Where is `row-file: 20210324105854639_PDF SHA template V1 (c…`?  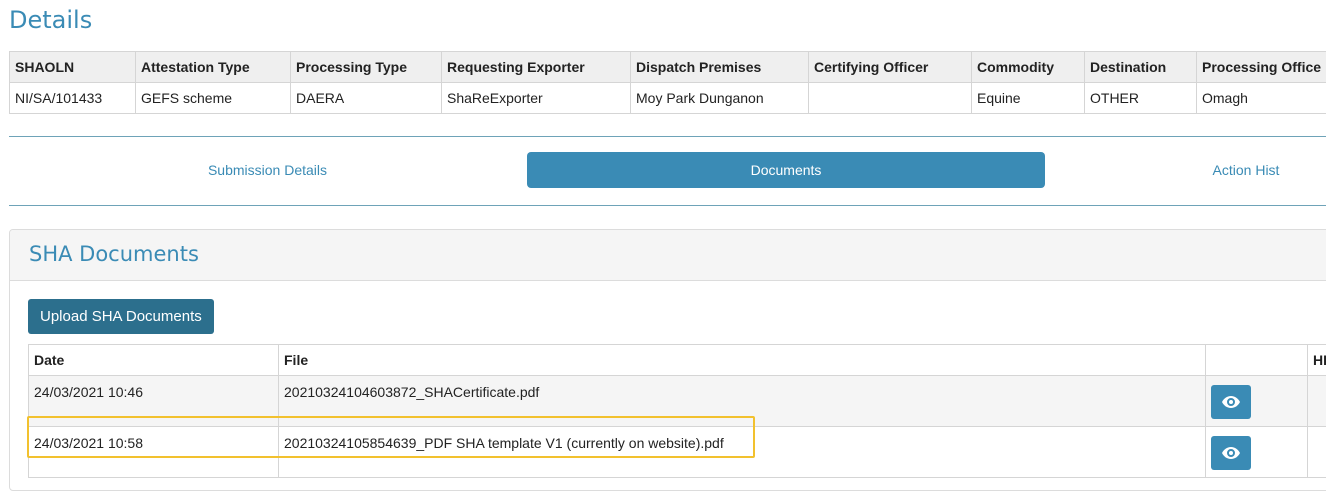
row-file: 20210324105854639_PDF SHA template V1 (c… is located at coordinates (742, 452).